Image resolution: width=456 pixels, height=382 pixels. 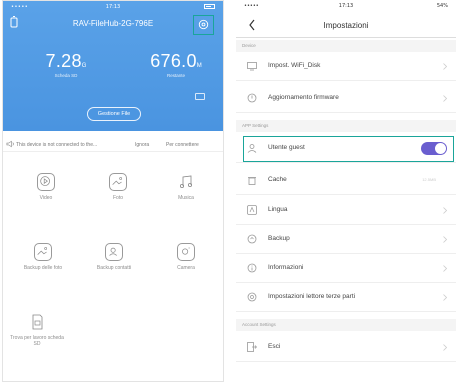 What do you see at coordinates (312, 296) in the screenshot?
I see `row-label-third-party: Impostazioni lettore terze parti` at bounding box center [312, 296].